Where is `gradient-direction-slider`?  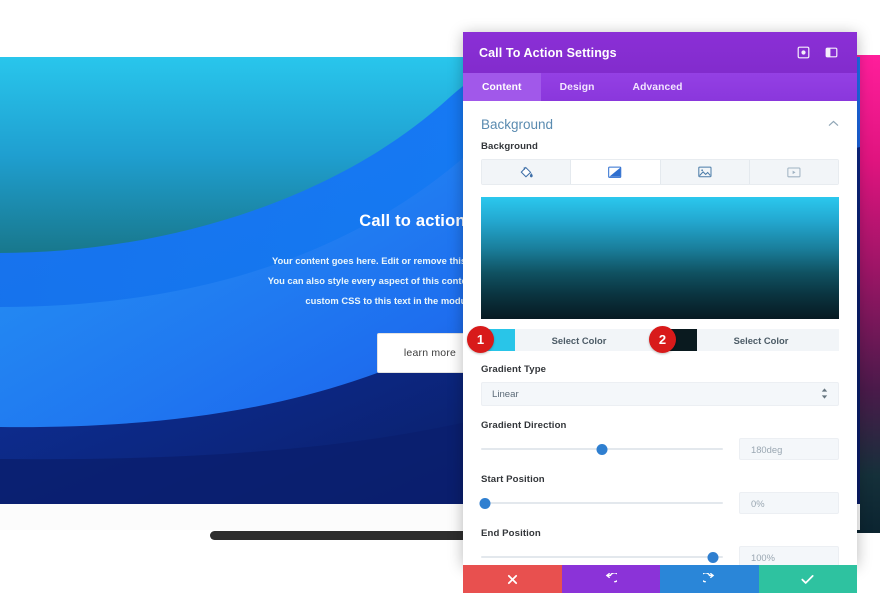
gradient-direction-slider is located at coordinates (602, 449).